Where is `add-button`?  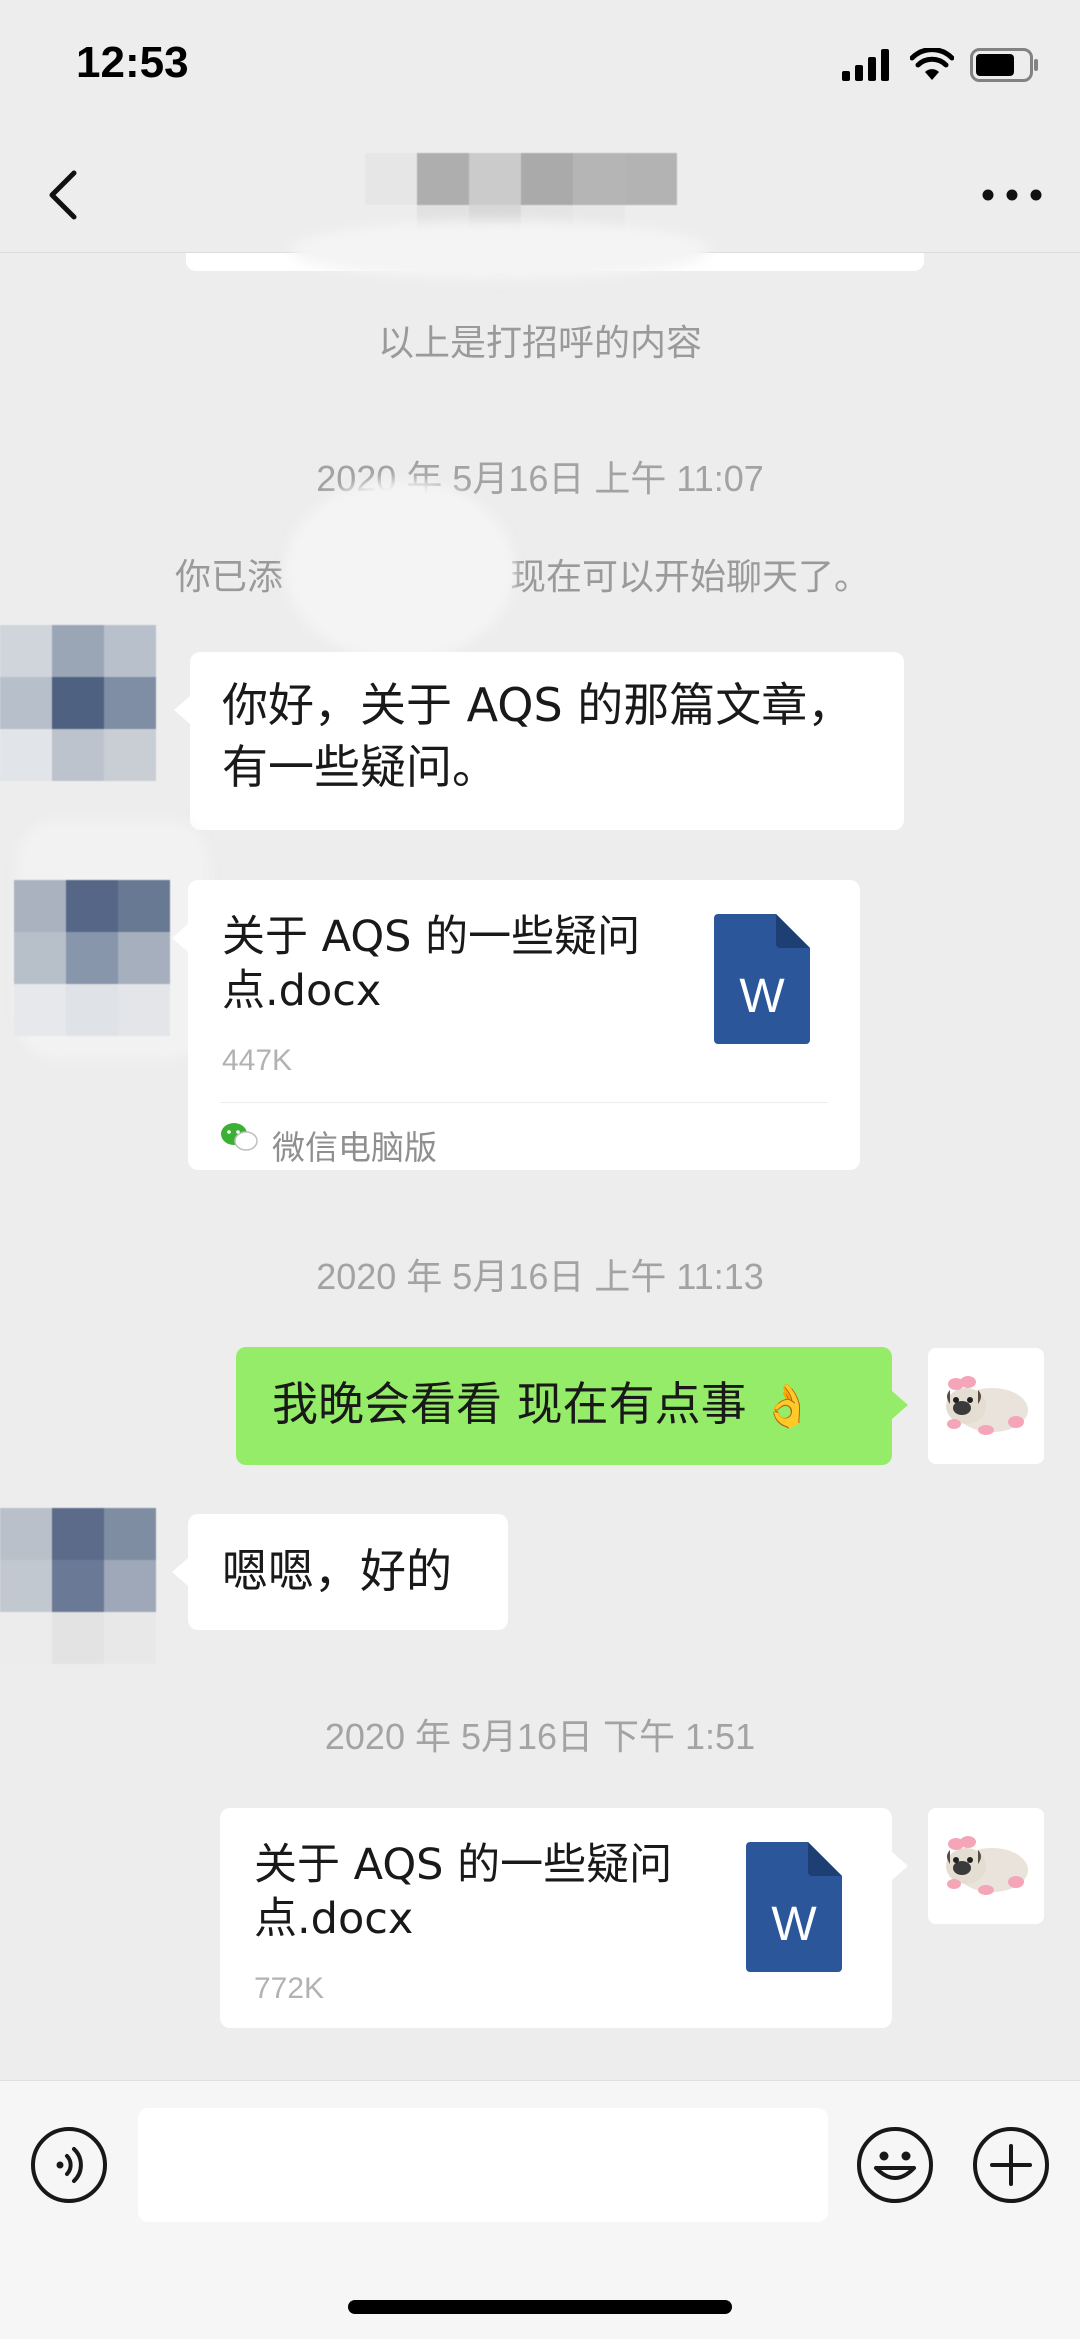 add-button is located at coordinates (1011, 2165).